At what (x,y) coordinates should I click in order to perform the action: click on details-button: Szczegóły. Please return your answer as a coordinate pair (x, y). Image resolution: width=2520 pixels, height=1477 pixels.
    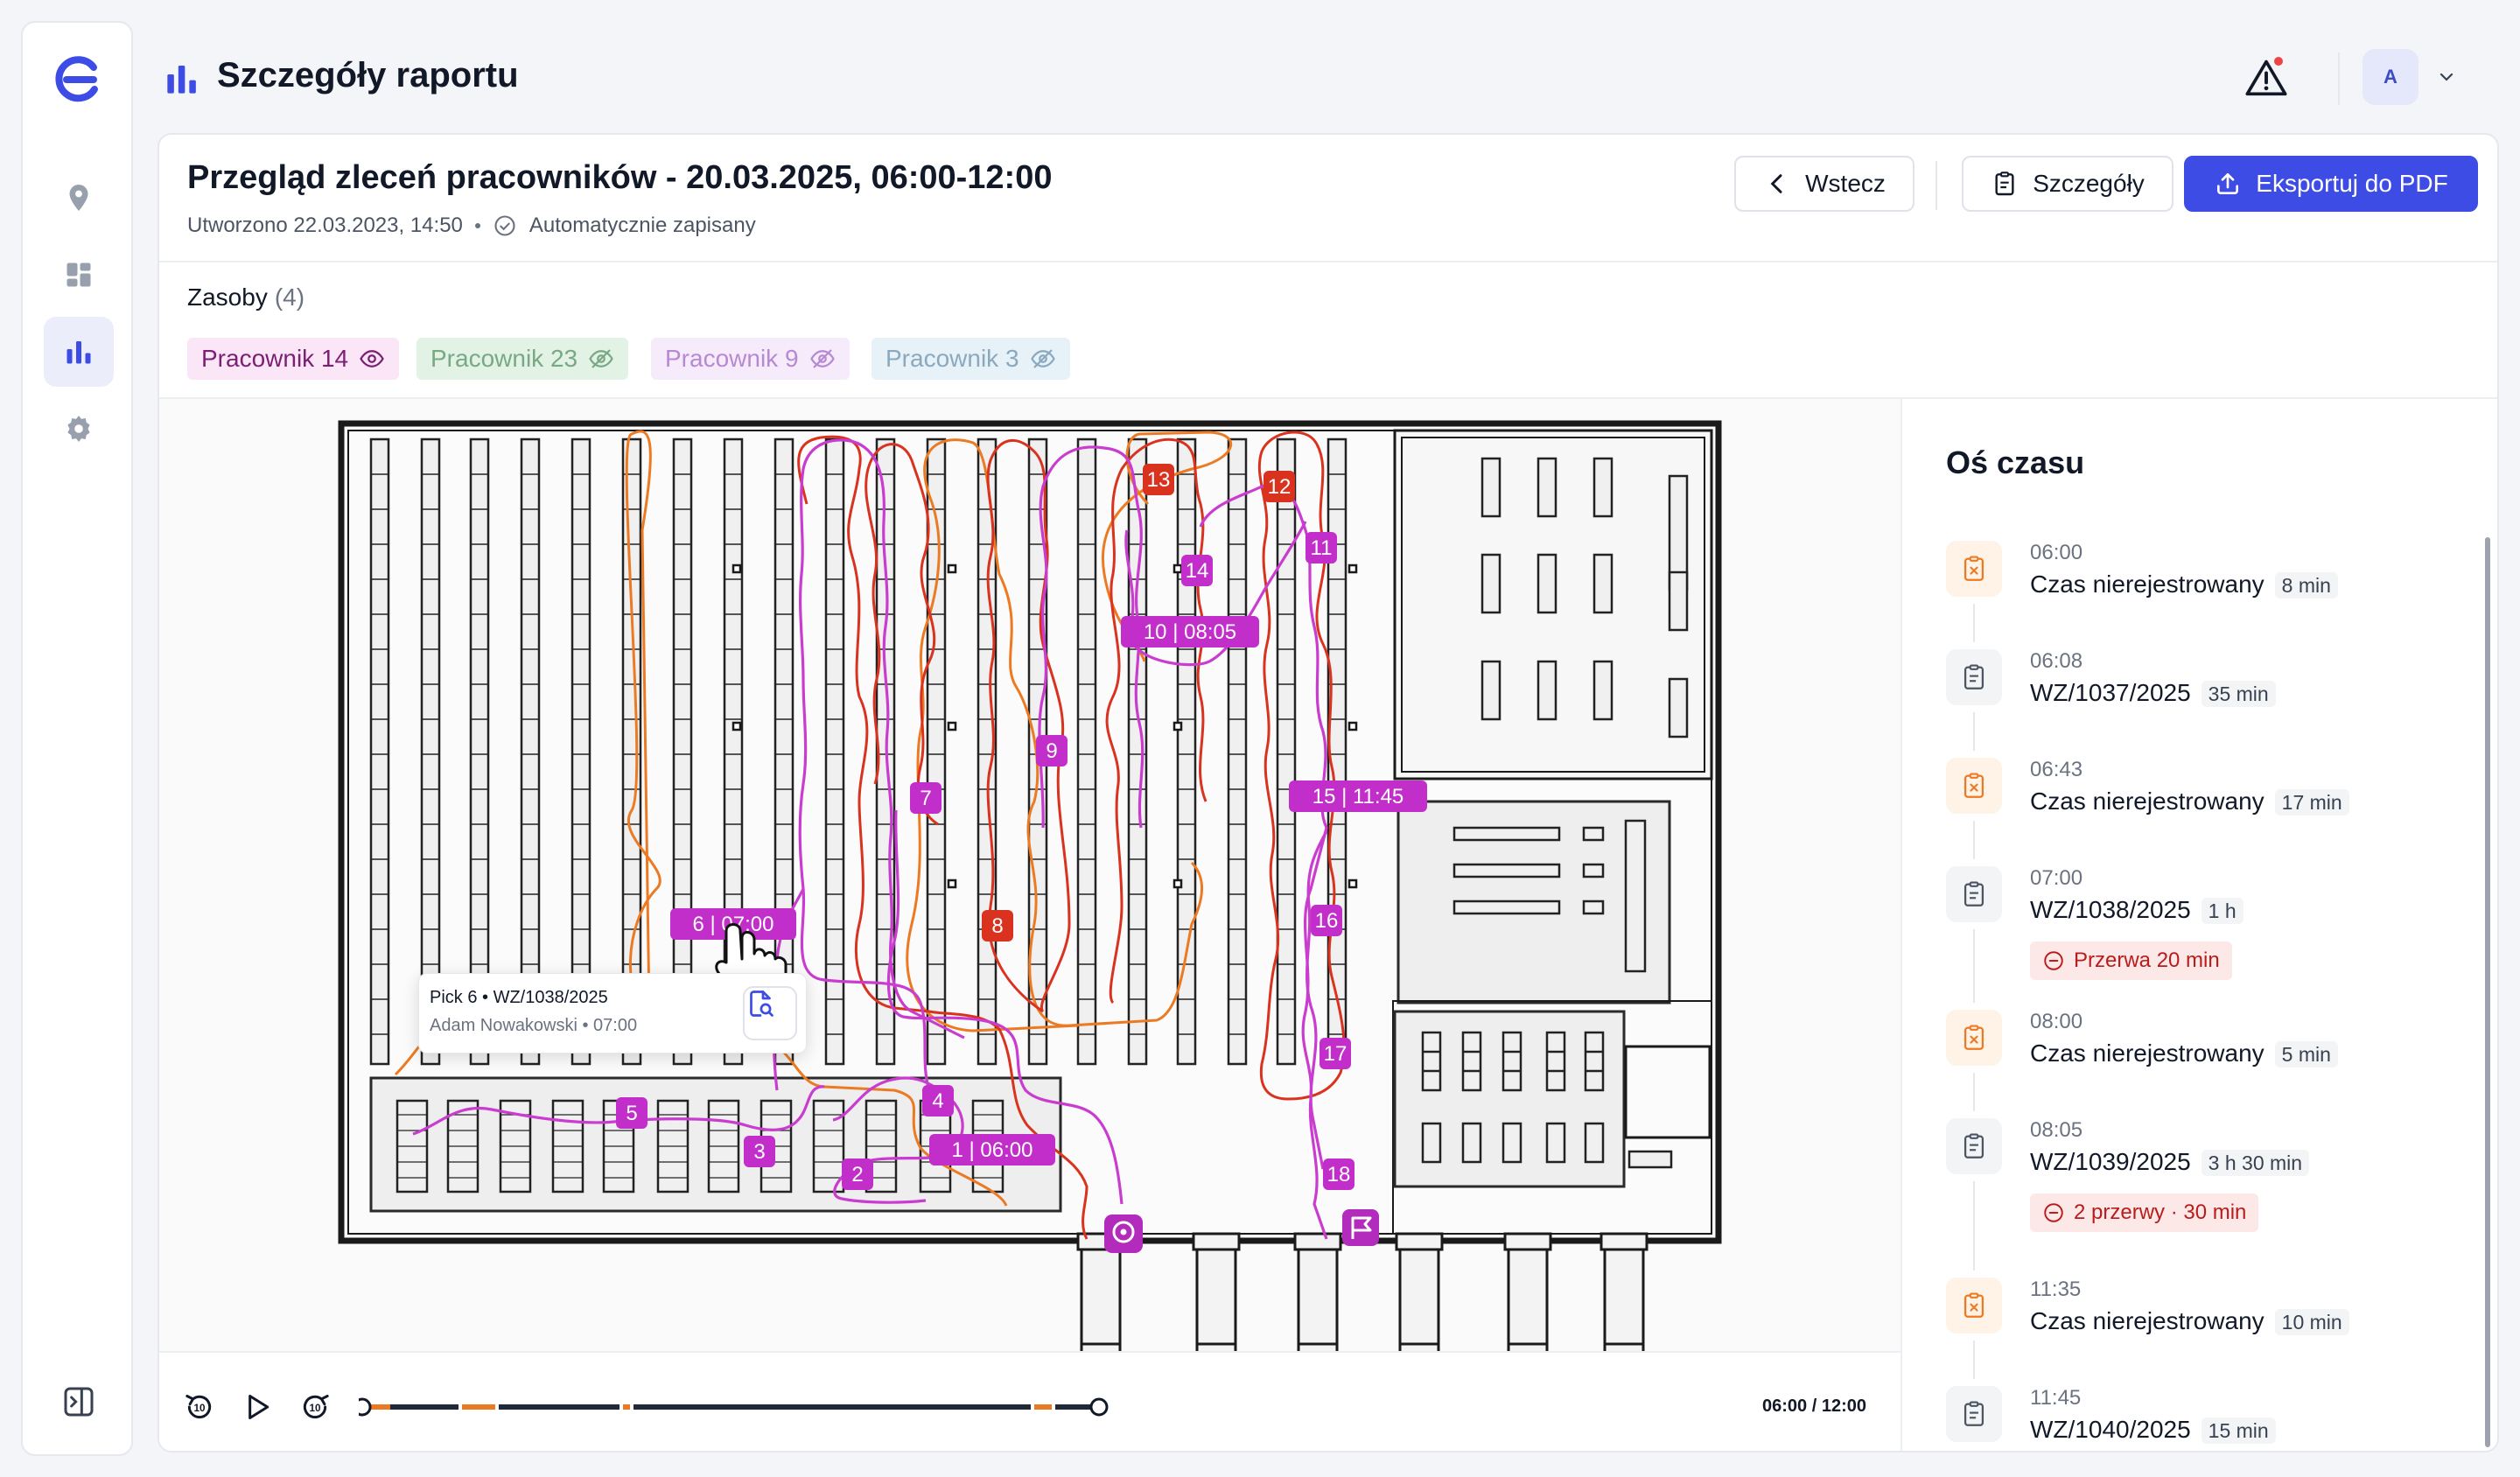
    Looking at the image, I should click on (2068, 184).